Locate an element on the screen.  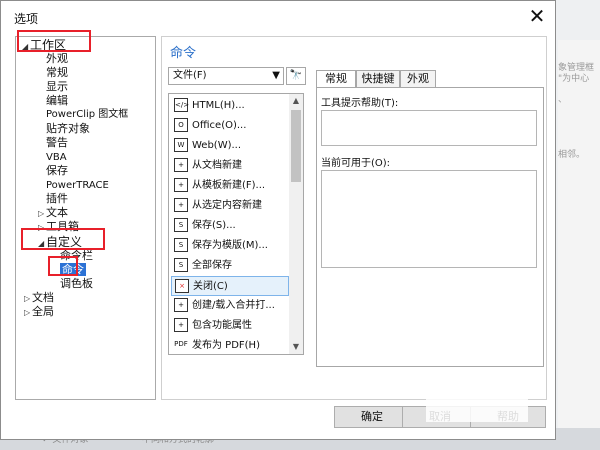
tree-item-palette: 调色板 is located at coordinates (76, 284).